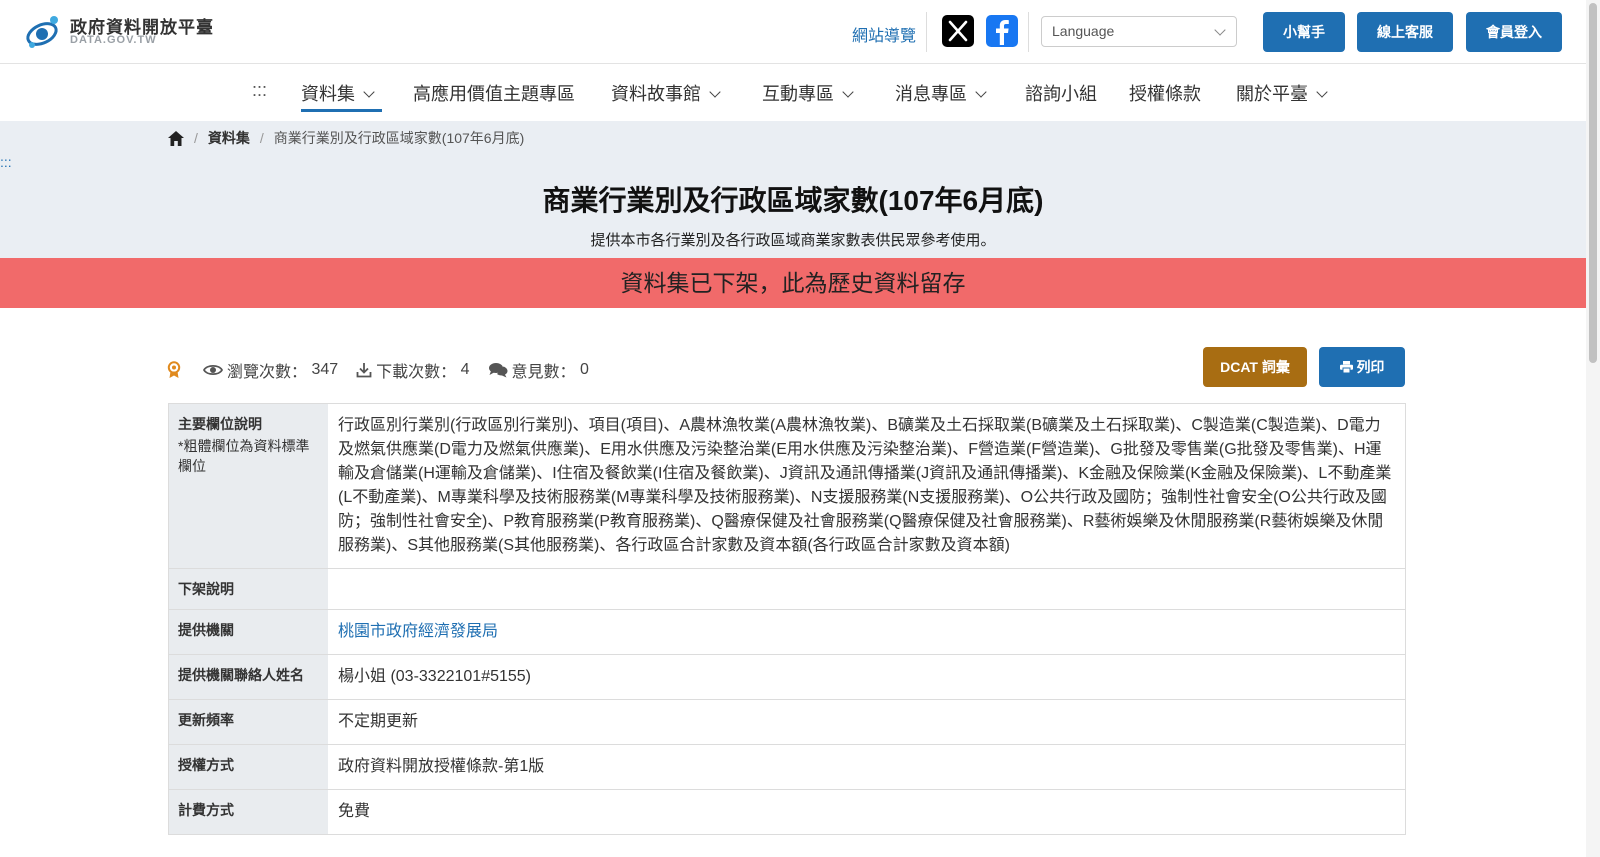  What do you see at coordinates (1002, 31) in the screenshot?
I see `facebook-icon` at bounding box center [1002, 31].